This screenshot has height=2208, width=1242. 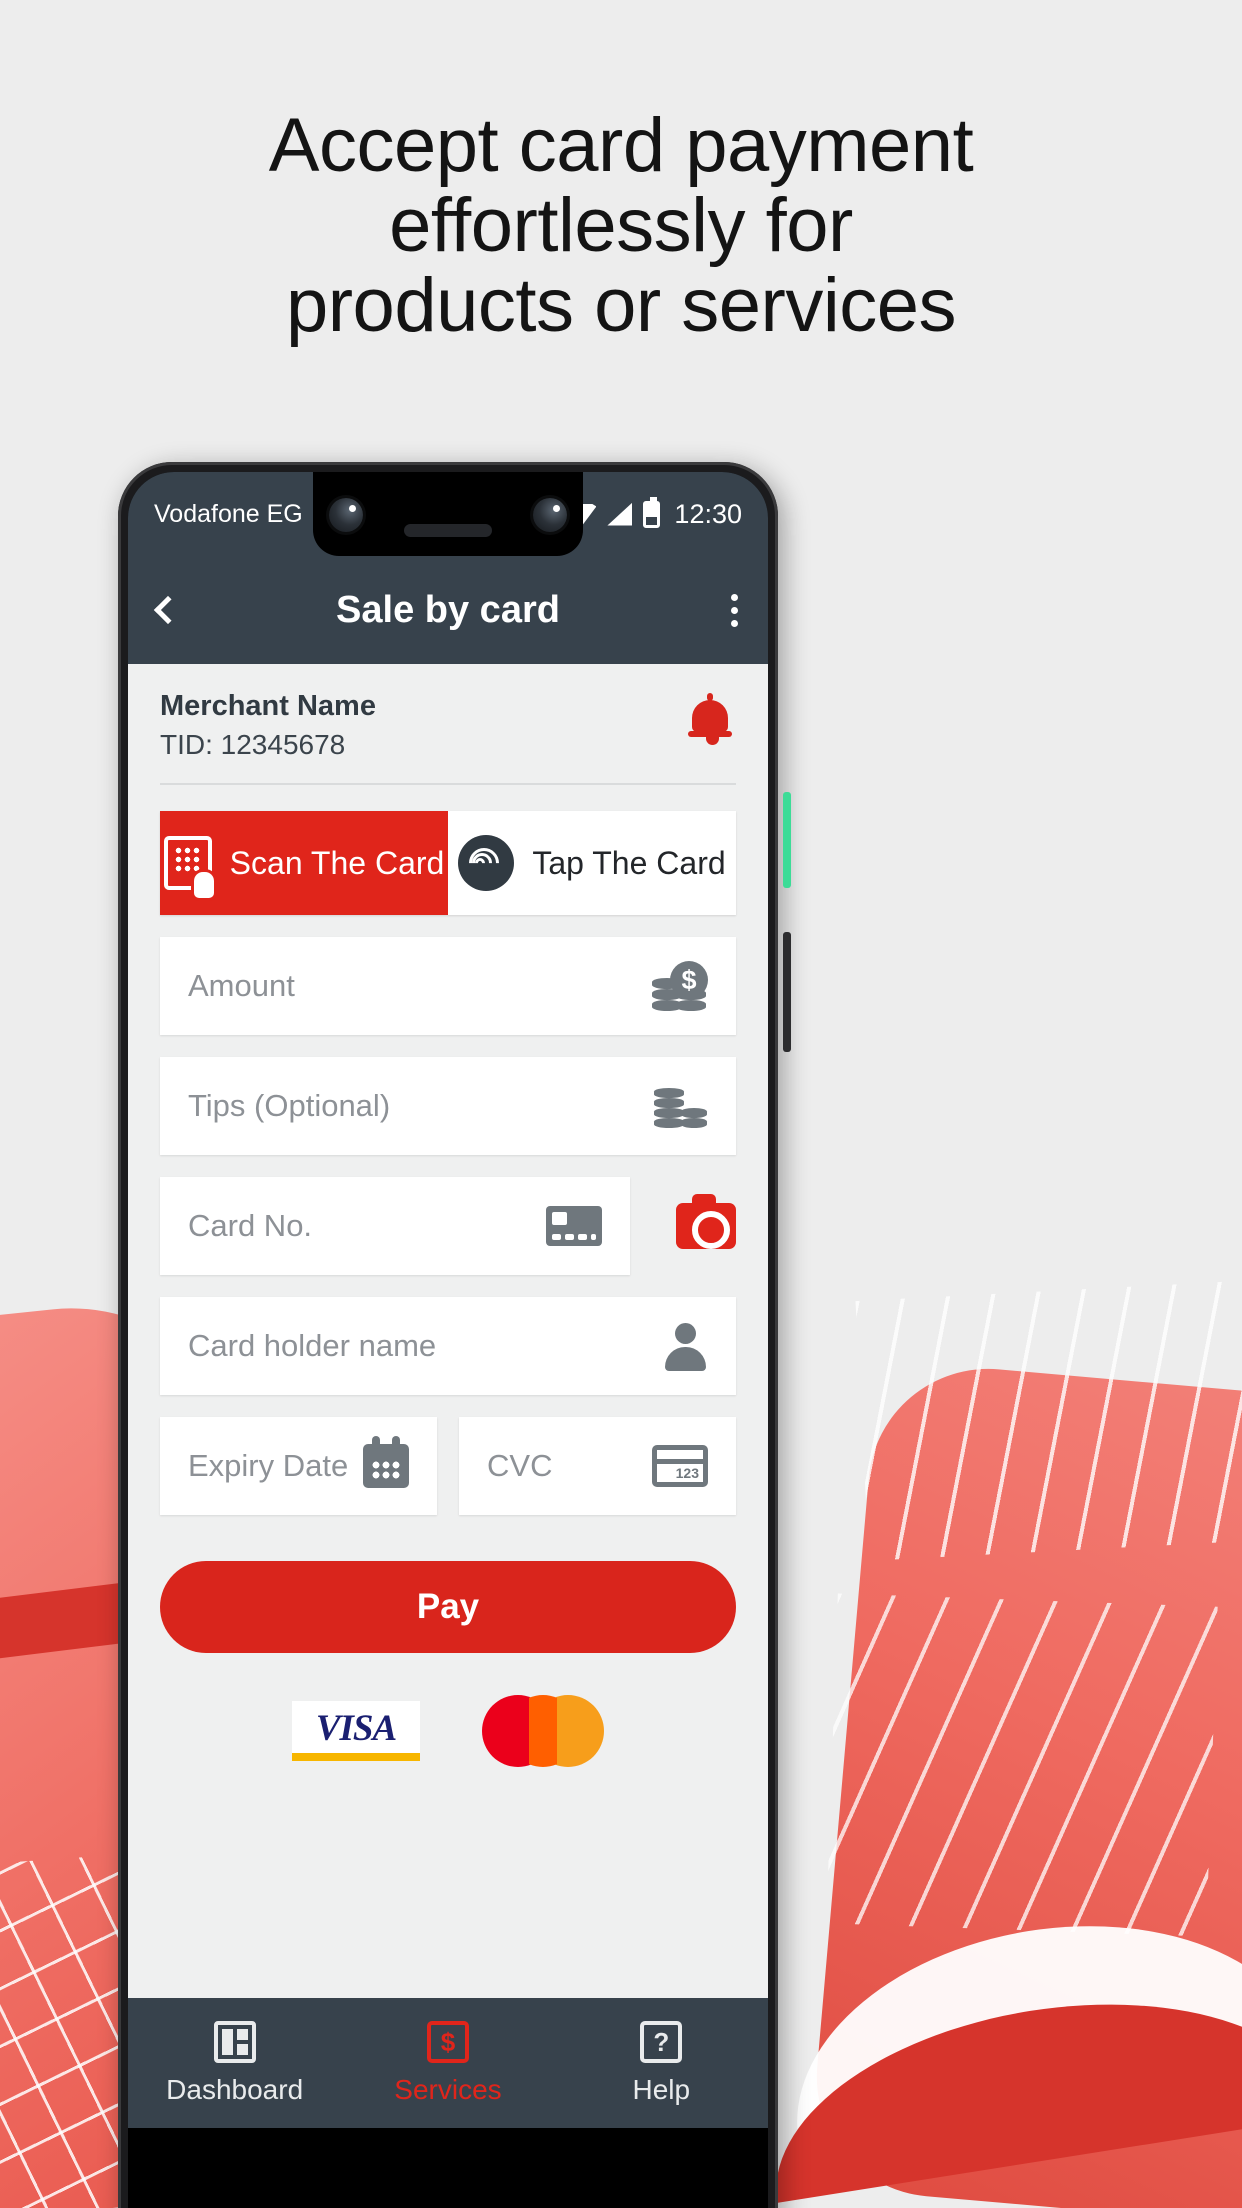 I want to click on money-dollar-icon: $, so click(x=680, y=986).